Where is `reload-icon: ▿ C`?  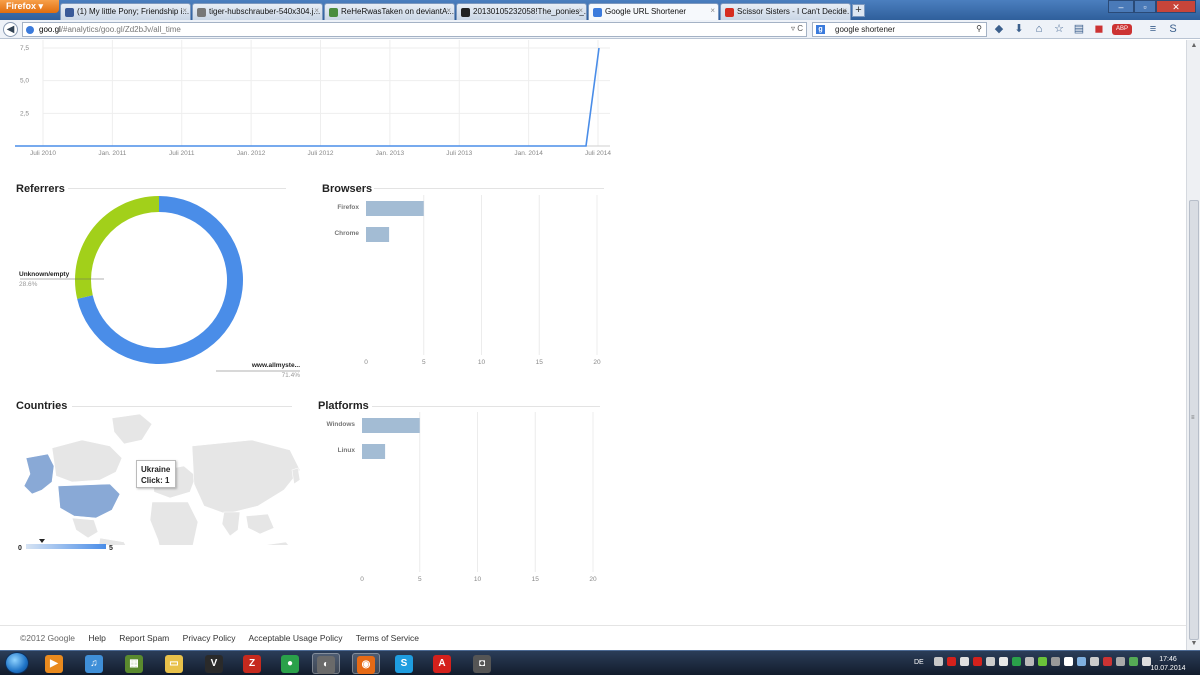
reload-icon: ▿ C is located at coordinates (797, 28).